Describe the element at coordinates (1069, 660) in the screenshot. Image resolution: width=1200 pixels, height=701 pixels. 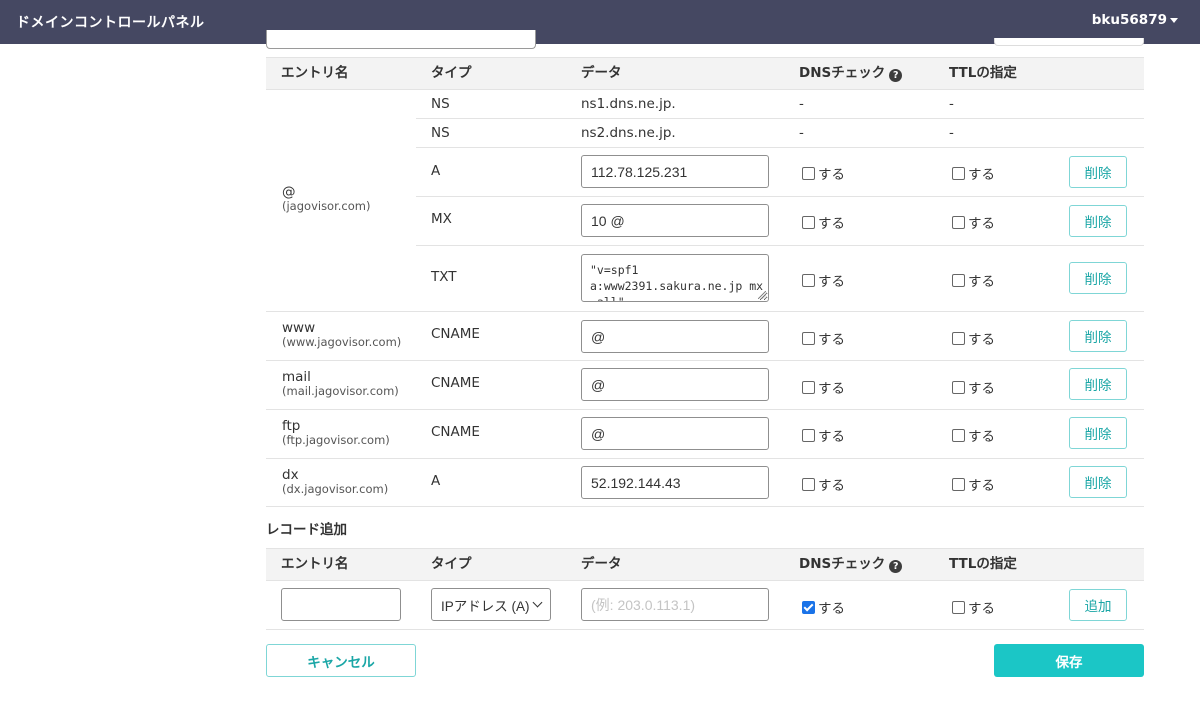
I see `save-button: 保存` at that location.